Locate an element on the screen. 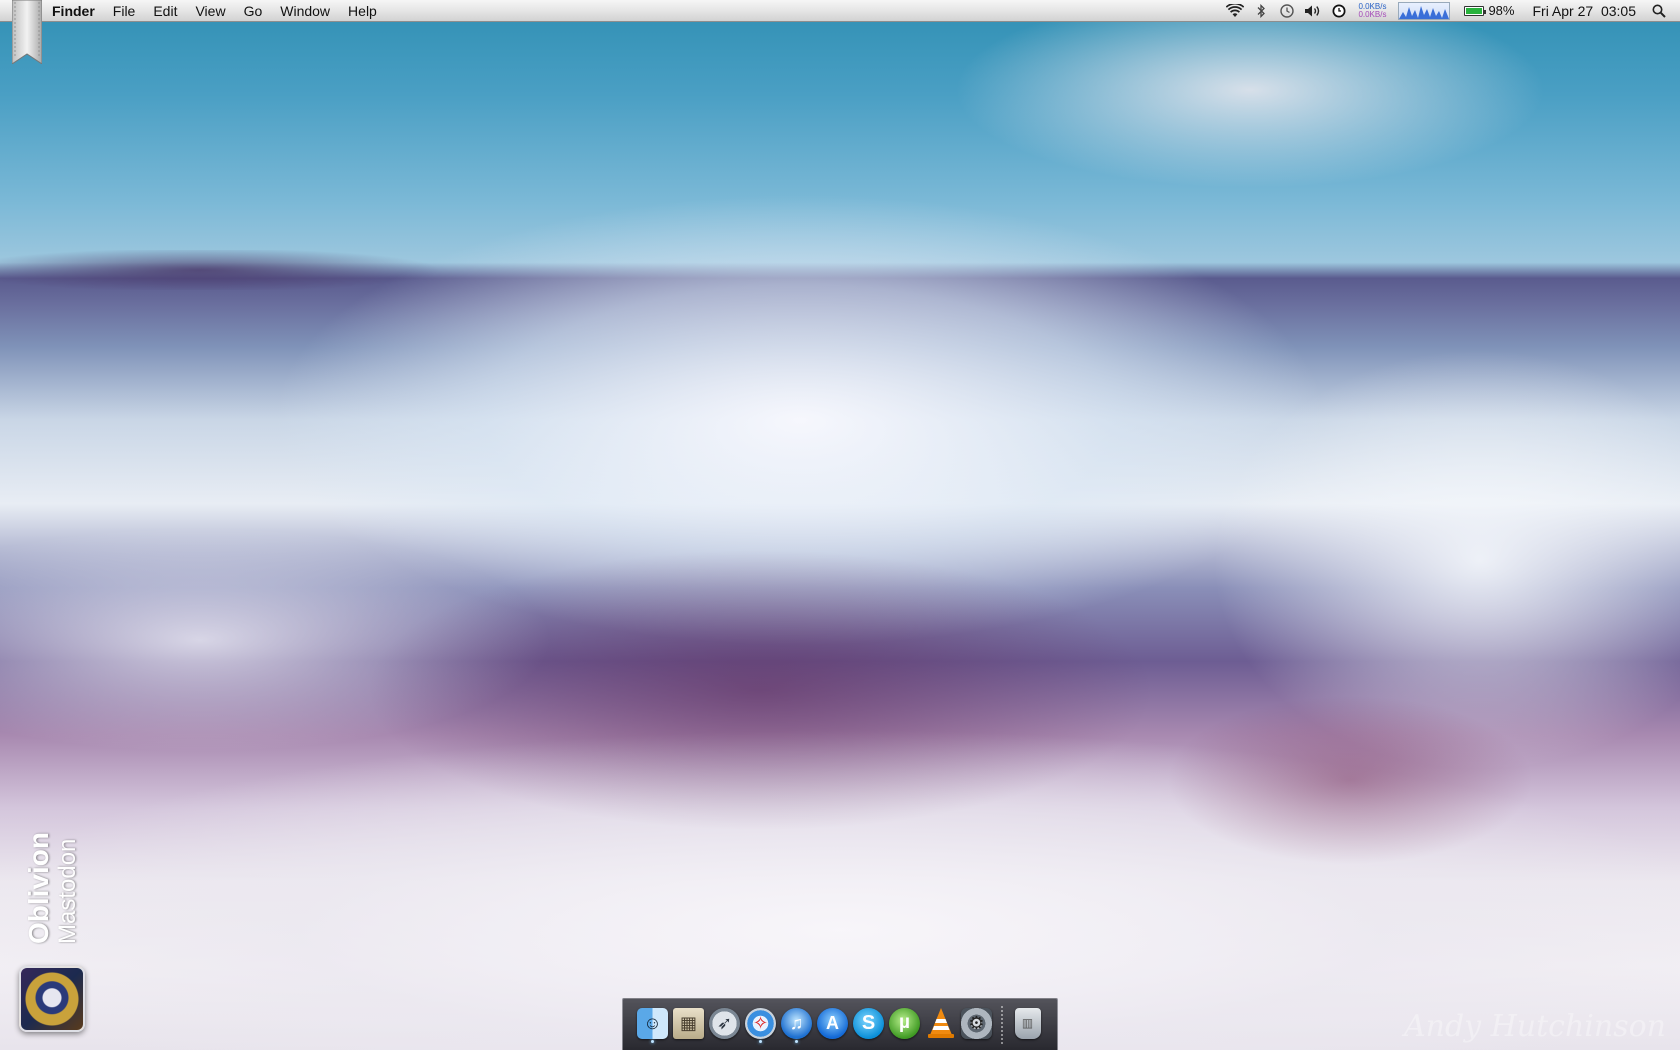 Image resolution: width=1680 pixels, height=1050 pixels. dock-item-trash: ▥ is located at coordinates (1027, 1025).